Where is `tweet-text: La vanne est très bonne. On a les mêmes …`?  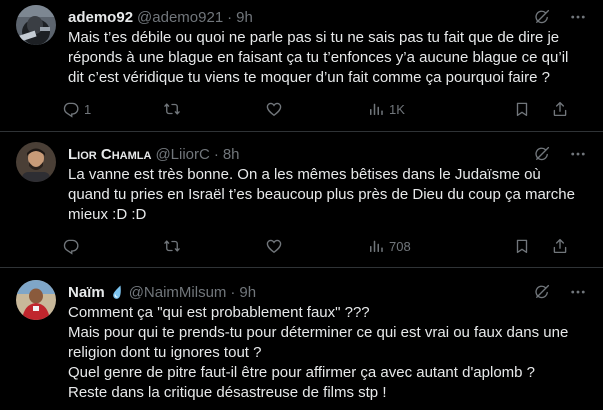
tweet-text: La vanne est très bonne. On a les mêmes … is located at coordinates (328, 195).